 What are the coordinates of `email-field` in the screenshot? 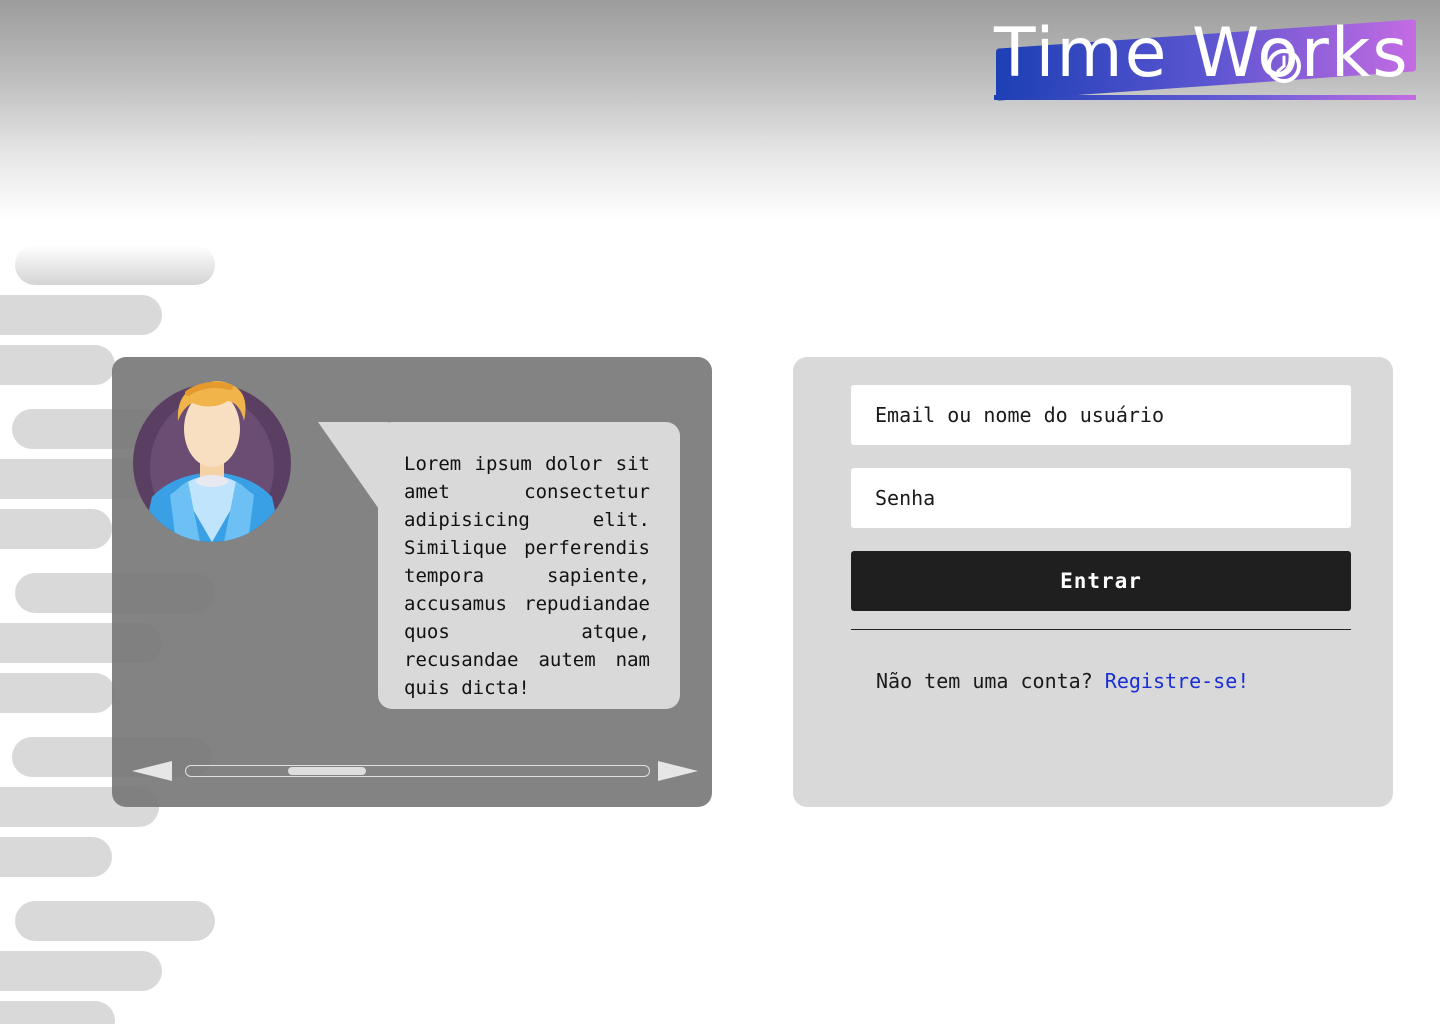 It's located at (1101, 415).